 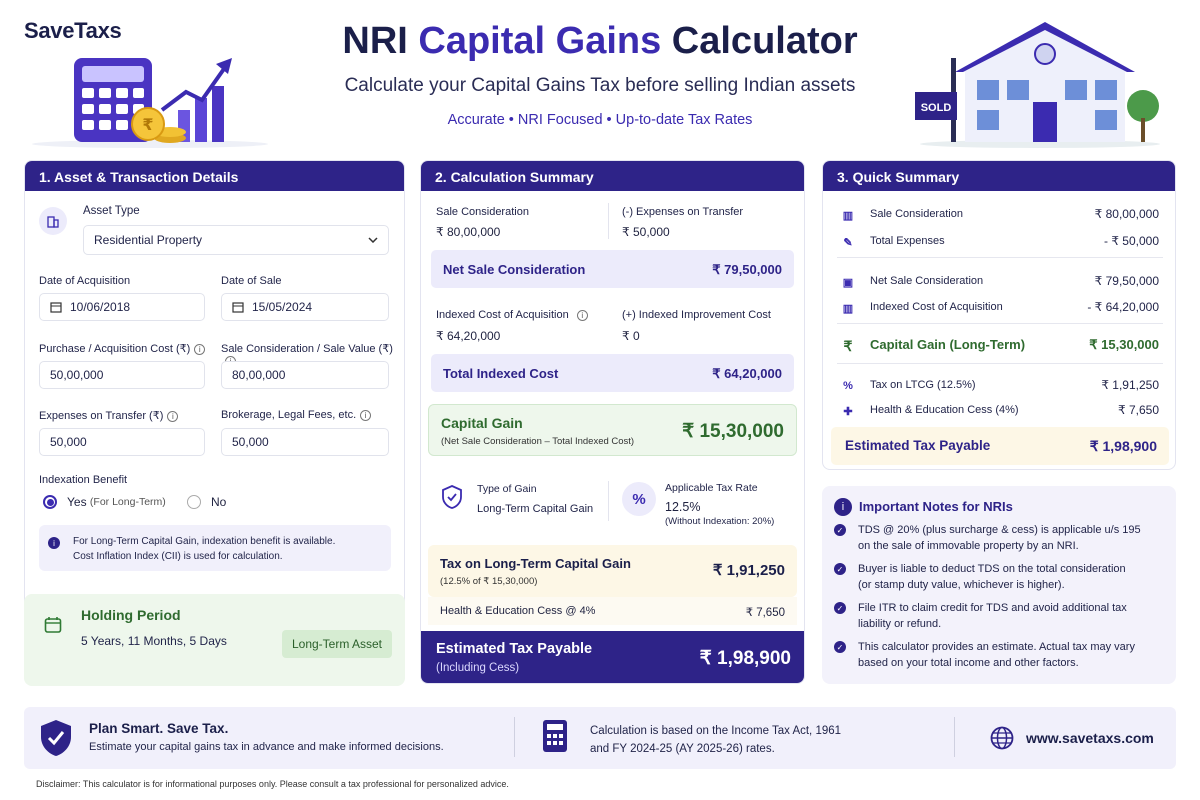 I want to click on brokerage-label: Brokerage, Legal Fees, etc. i, so click(x=296, y=415).